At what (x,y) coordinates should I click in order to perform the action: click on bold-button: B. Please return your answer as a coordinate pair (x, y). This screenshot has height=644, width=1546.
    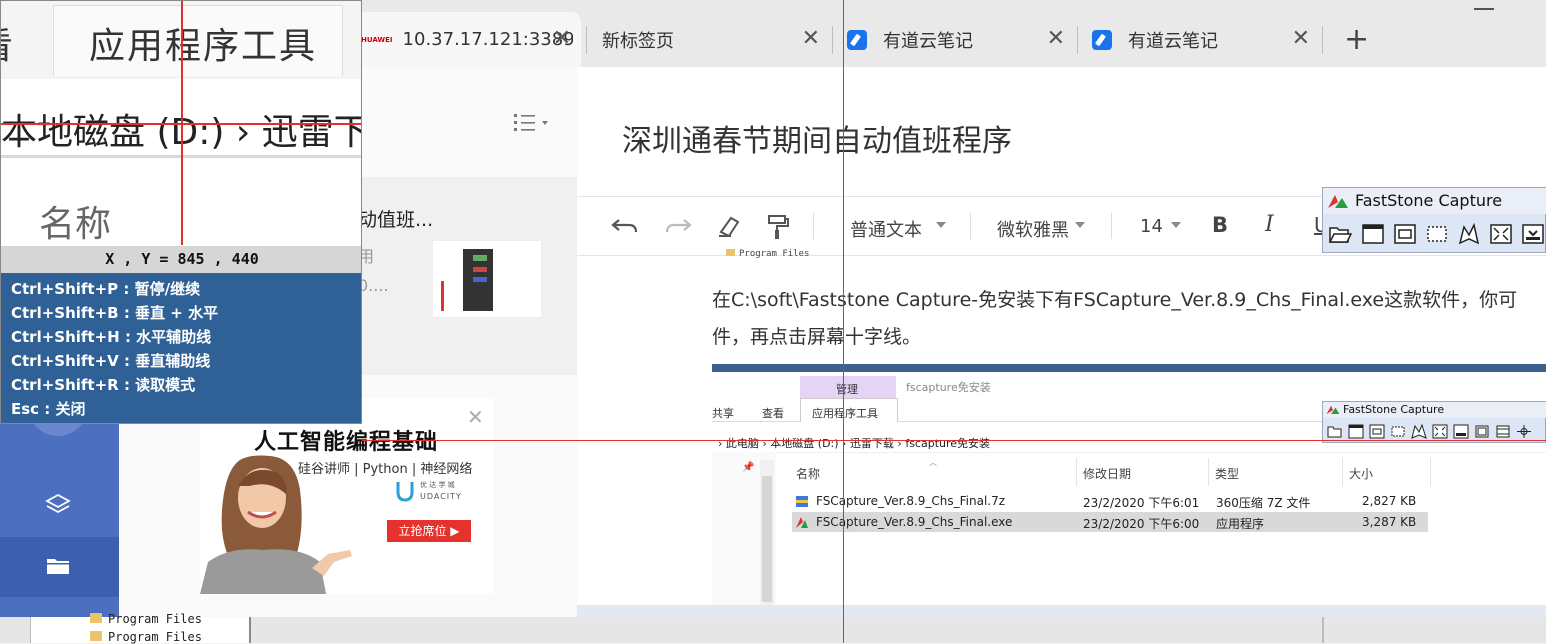
    Looking at the image, I should click on (1220, 225).